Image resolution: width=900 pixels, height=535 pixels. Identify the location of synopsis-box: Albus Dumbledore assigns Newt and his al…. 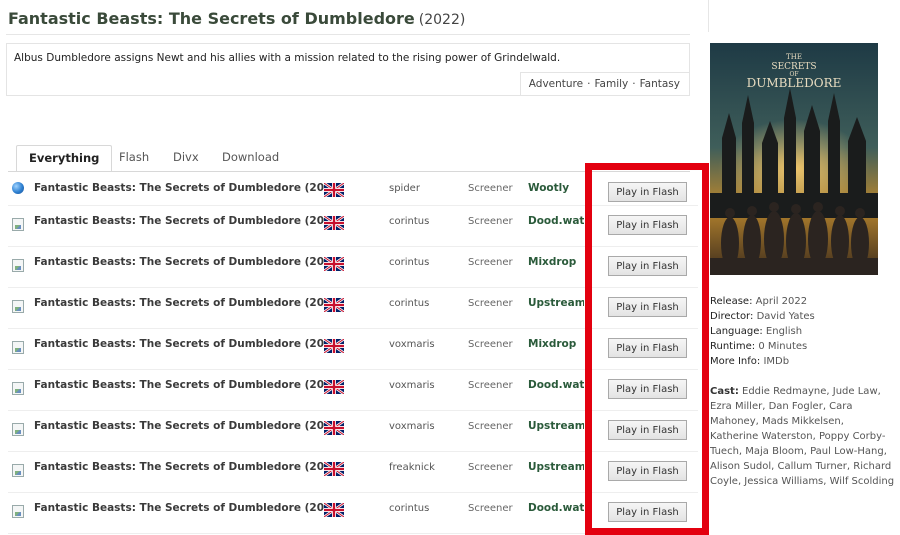
(348, 69).